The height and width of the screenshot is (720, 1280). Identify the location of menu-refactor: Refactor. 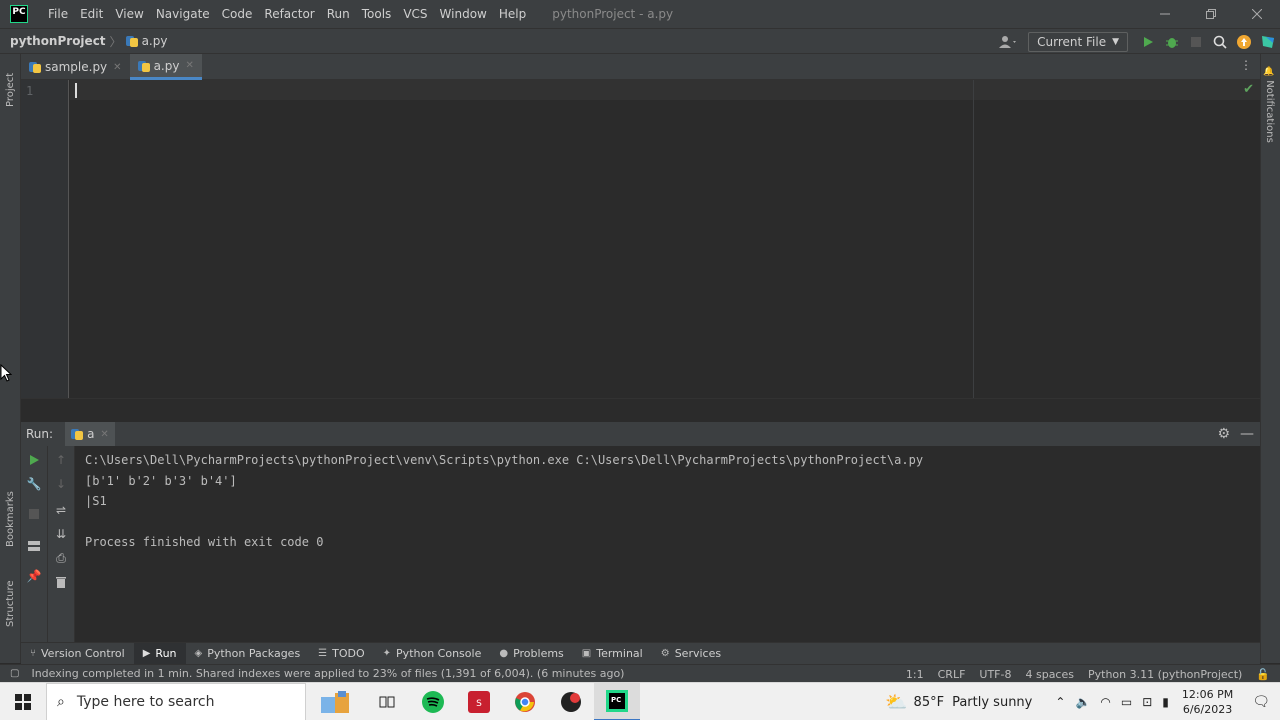
(289, 14).